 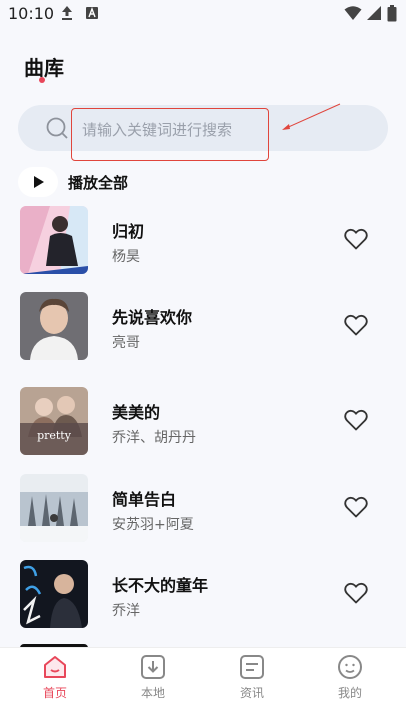 What do you see at coordinates (42, 80) in the screenshot?
I see `title-indicator-dot` at bounding box center [42, 80].